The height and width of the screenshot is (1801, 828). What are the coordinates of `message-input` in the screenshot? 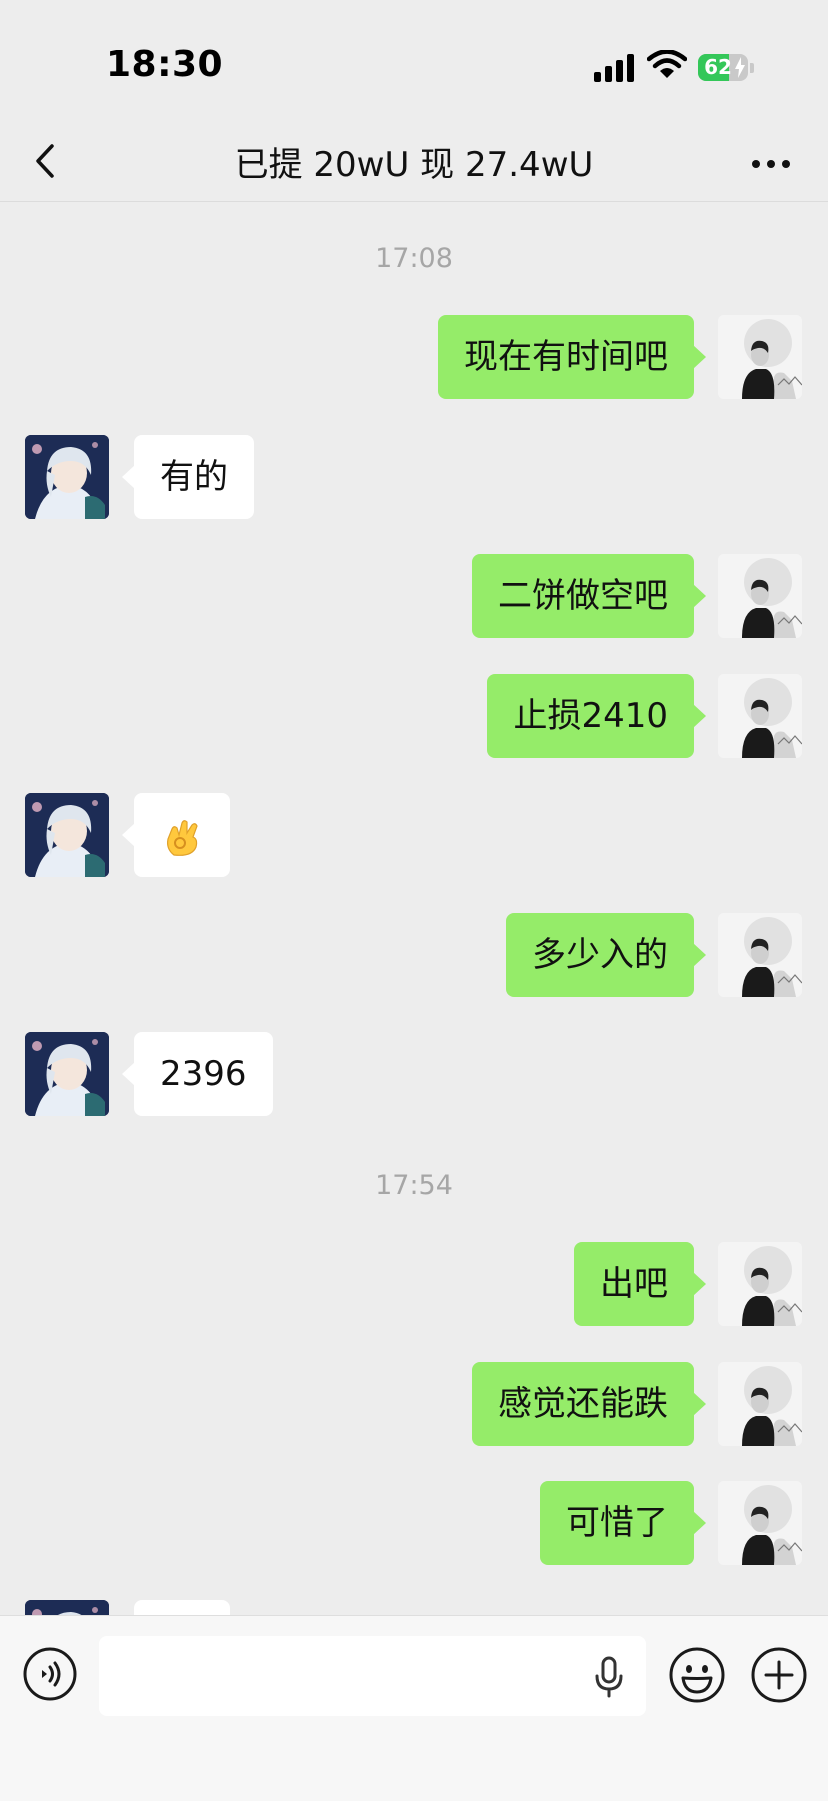 It's located at (372, 1676).